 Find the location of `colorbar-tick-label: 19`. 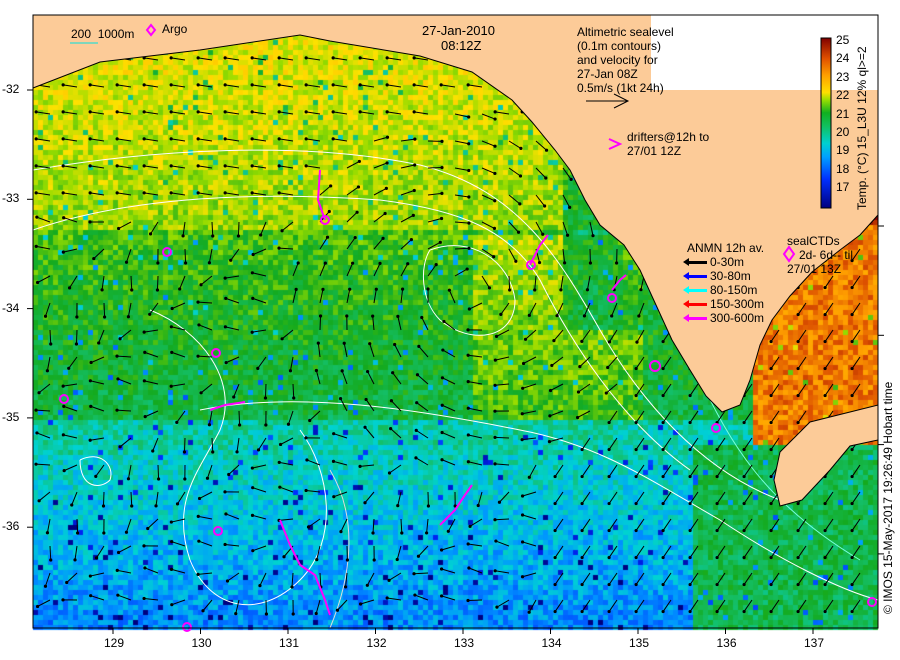

colorbar-tick-label: 19 is located at coordinates (843, 150).